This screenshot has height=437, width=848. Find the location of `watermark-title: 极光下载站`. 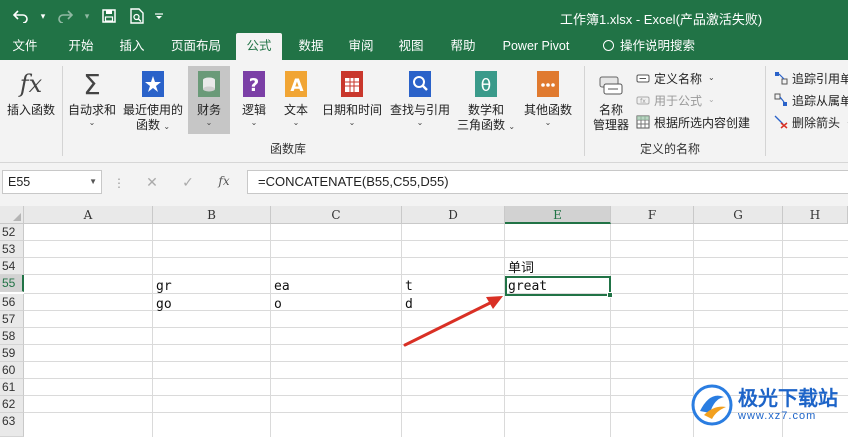

watermark-title: 极光下载站 is located at coordinates (788, 398).